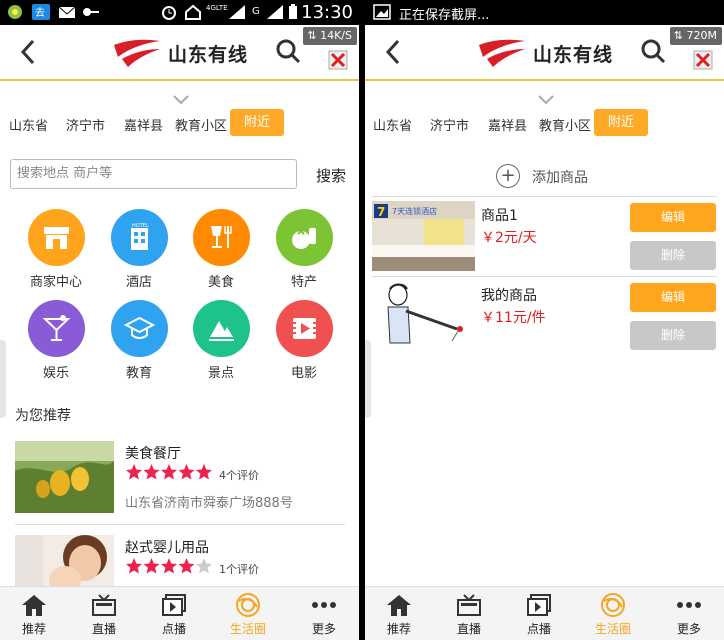 The width and height of the screenshot is (724, 640). I want to click on svg-text: 去, so click(40, 13).